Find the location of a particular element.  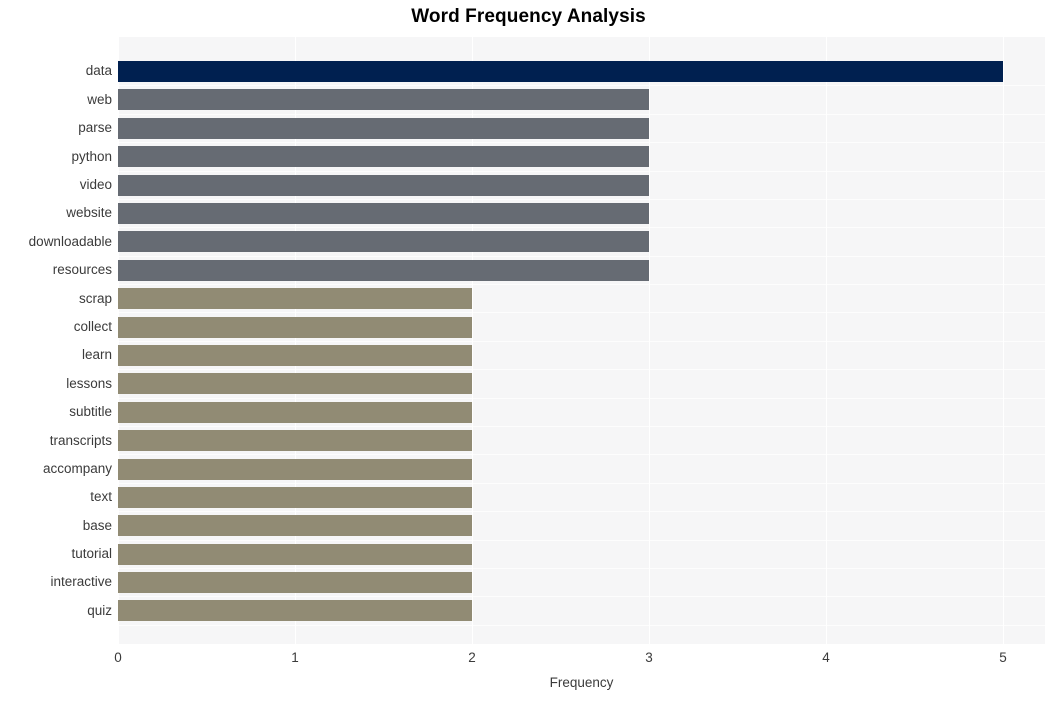

x-tick-label: 4 is located at coordinates (826, 657).